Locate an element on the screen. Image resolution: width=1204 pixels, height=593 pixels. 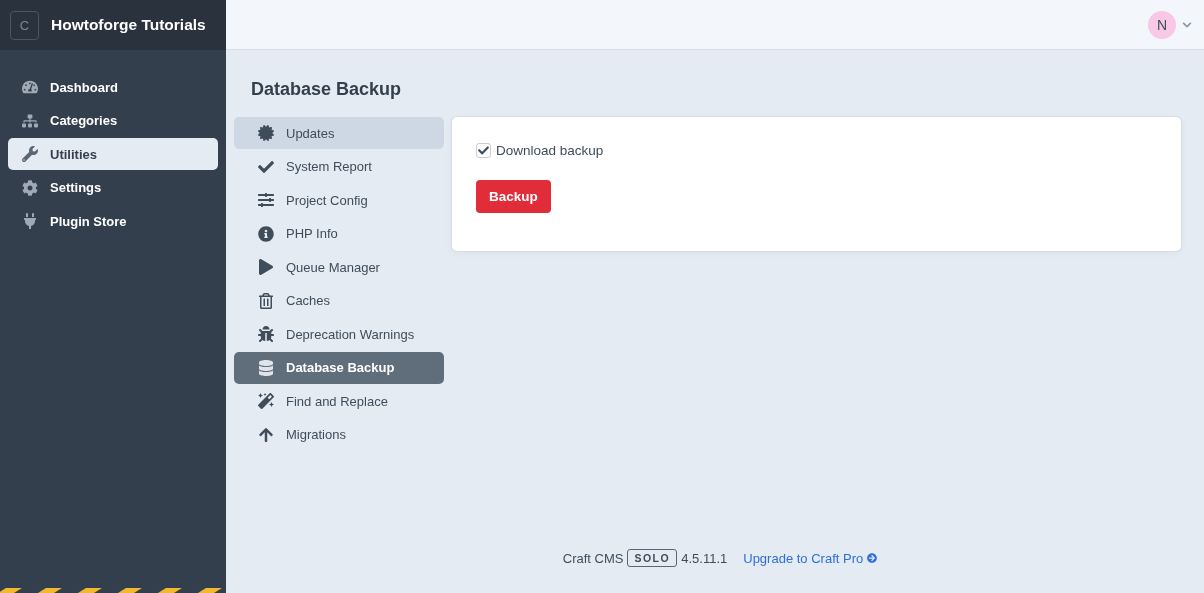
checkbox-label: Download backup is located at coordinates (550, 150).